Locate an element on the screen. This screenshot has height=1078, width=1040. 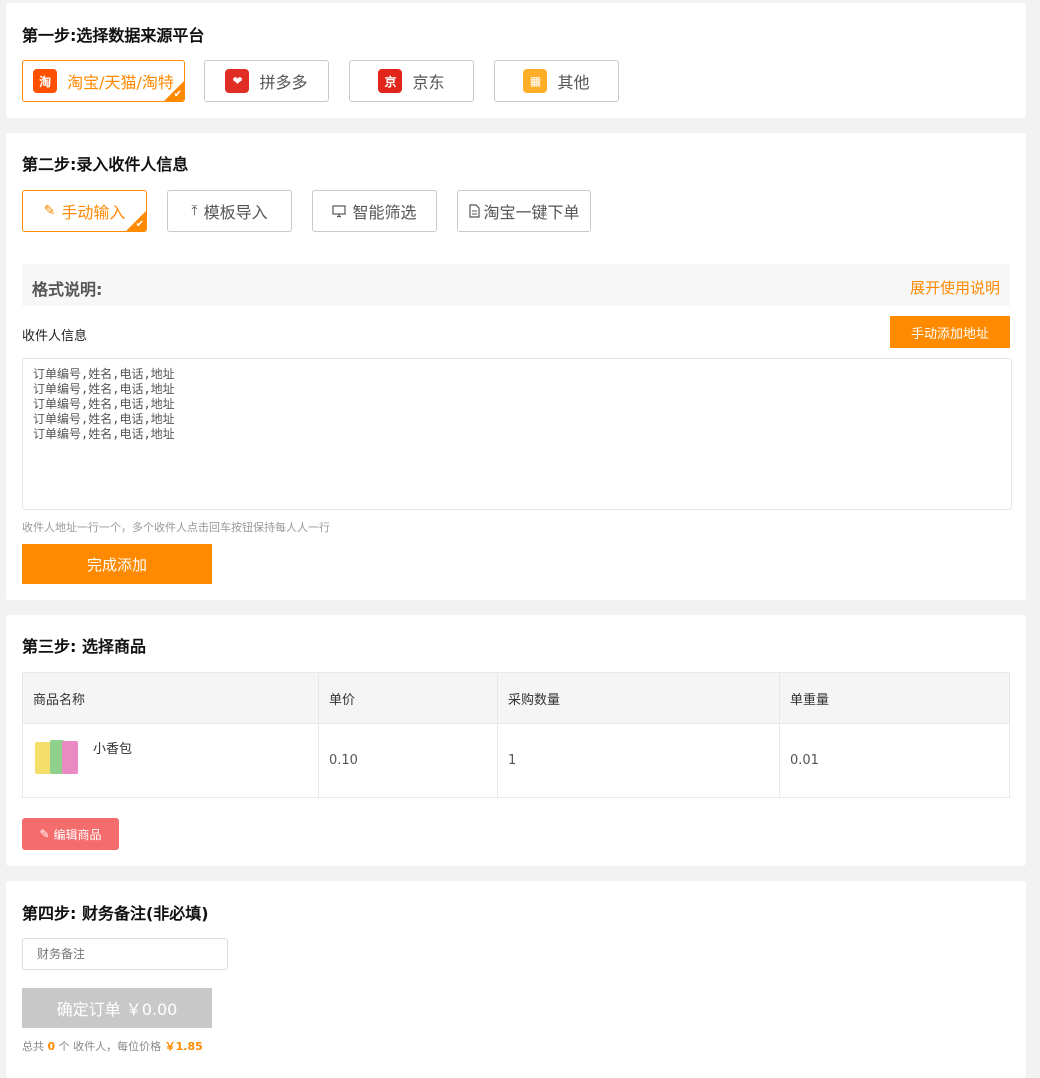
complete-add-button: 完成添加 is located at coordinates (117, 564).